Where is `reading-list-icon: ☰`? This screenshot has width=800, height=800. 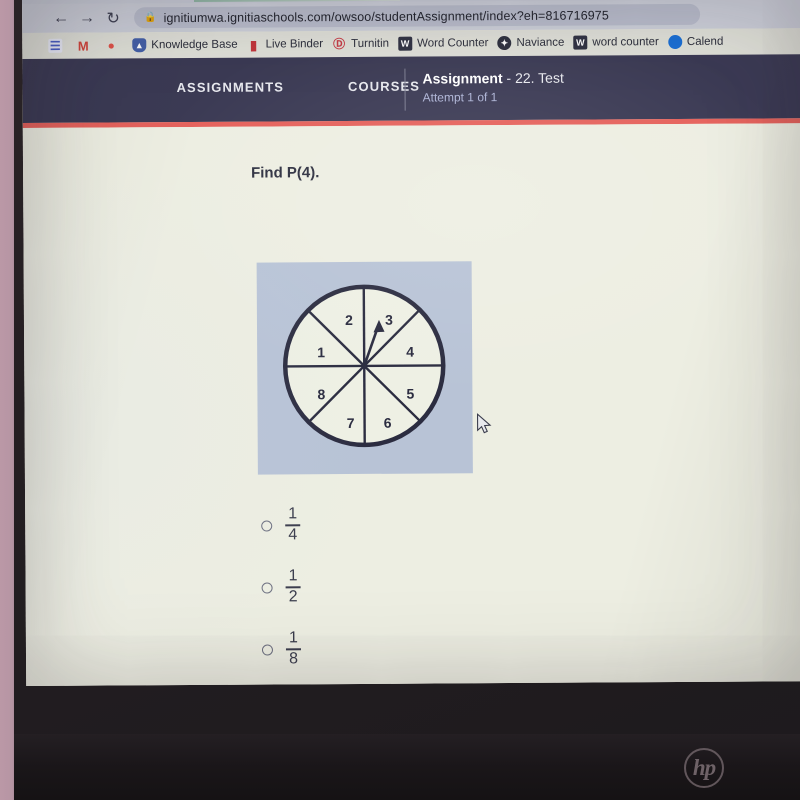
reading-list-icon: ☰ is located at coordinates (55, 45).